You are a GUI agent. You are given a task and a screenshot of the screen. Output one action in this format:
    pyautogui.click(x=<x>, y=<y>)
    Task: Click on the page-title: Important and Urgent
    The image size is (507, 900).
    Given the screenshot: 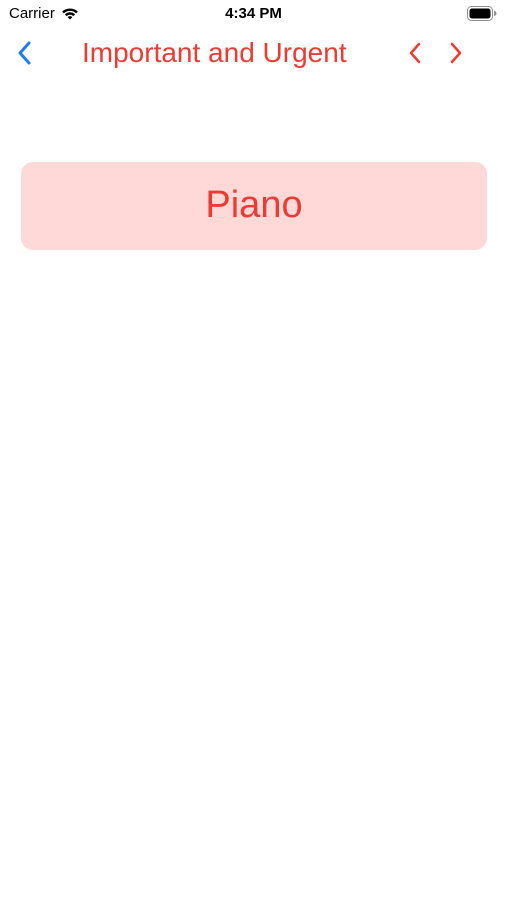 What is the action you would take?
    pyautogui.click(x=214, y=52)
    